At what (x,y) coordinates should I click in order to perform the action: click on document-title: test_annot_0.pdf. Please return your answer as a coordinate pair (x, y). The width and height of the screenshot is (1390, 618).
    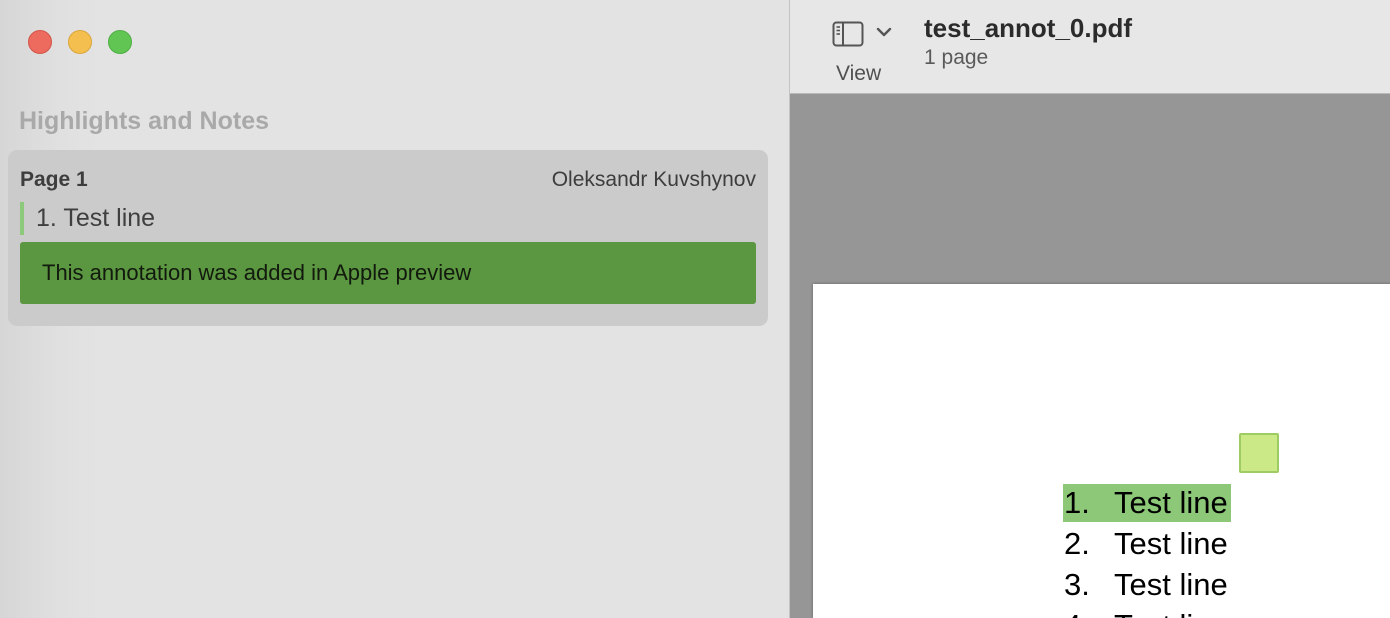
    Looking at the image, I should click on (1028, 28).